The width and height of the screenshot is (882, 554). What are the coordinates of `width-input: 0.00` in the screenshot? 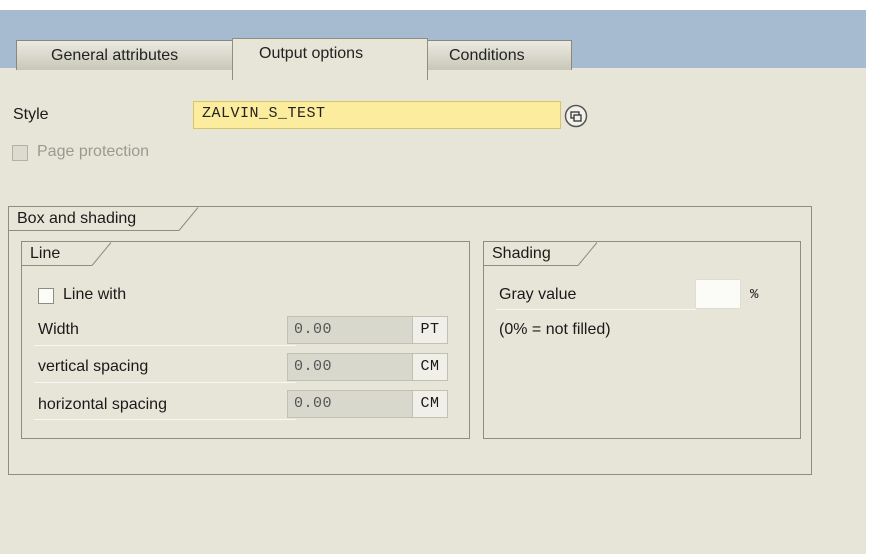 It's located at (350, 330).